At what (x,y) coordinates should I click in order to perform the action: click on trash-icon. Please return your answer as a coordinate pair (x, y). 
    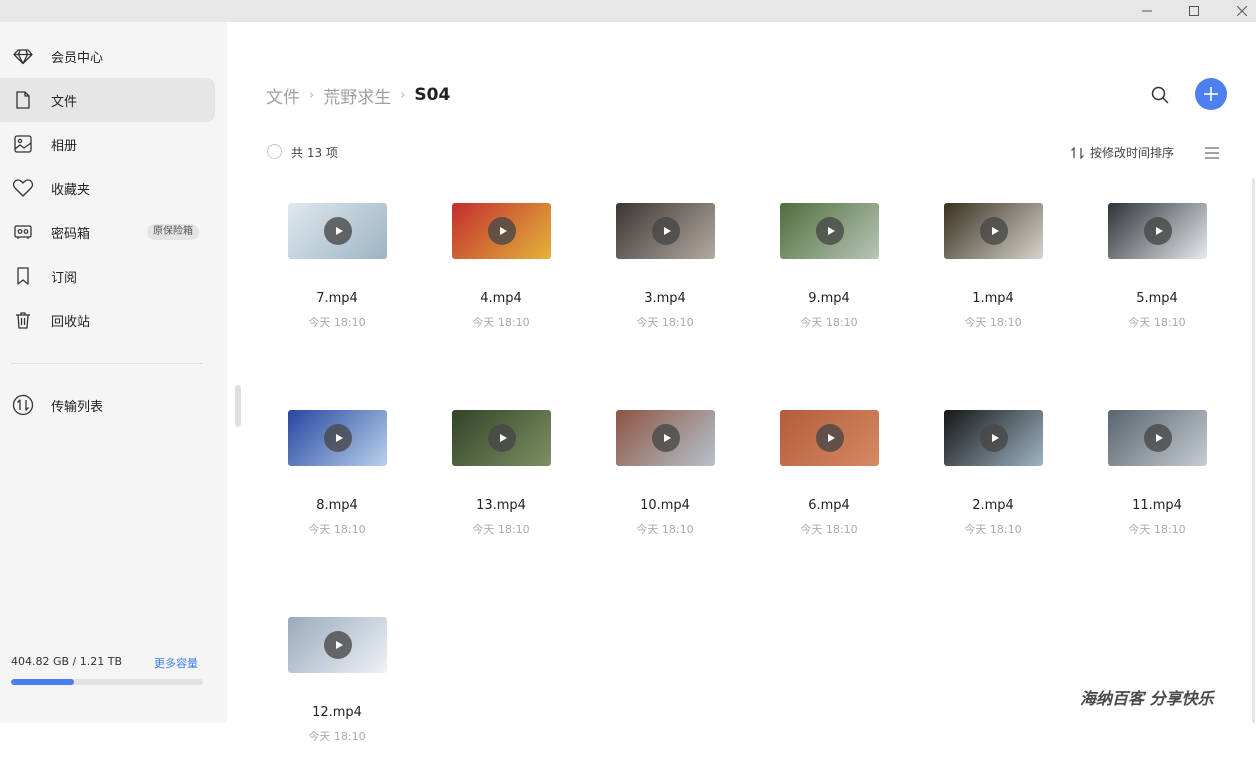
    Looking at the image, I should click on (23, 320).